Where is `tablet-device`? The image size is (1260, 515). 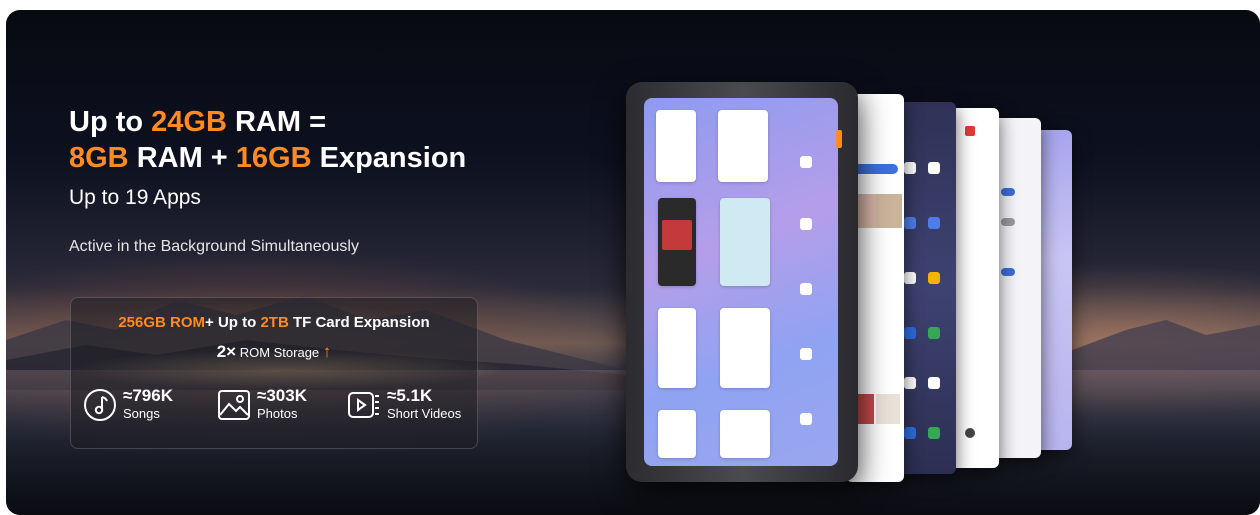
tablet-device is located at coordinates (742, 282).